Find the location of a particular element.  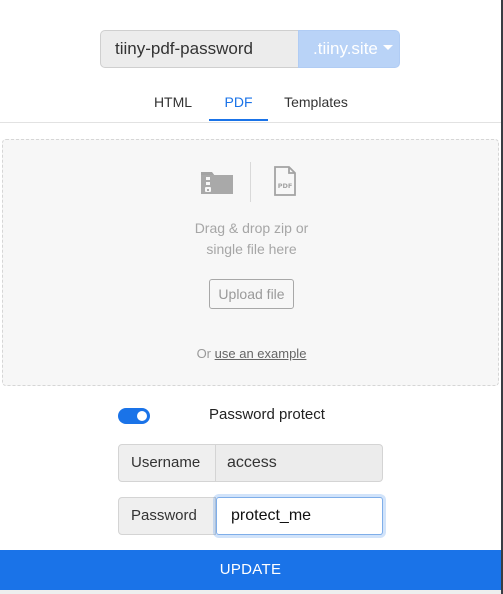

password-input: protect_me is located at coordinates (299, 516).